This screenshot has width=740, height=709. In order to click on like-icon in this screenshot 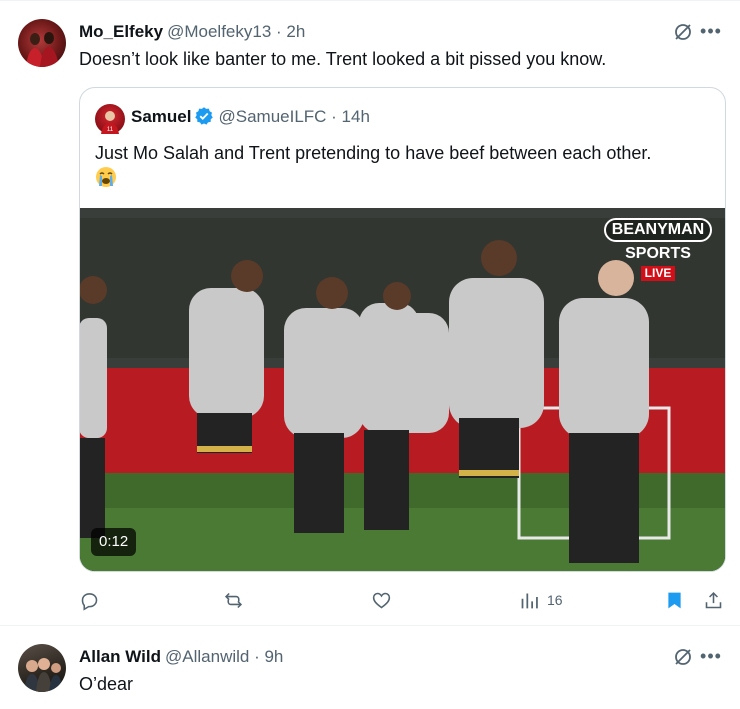, I will do `click(381, 600)`.